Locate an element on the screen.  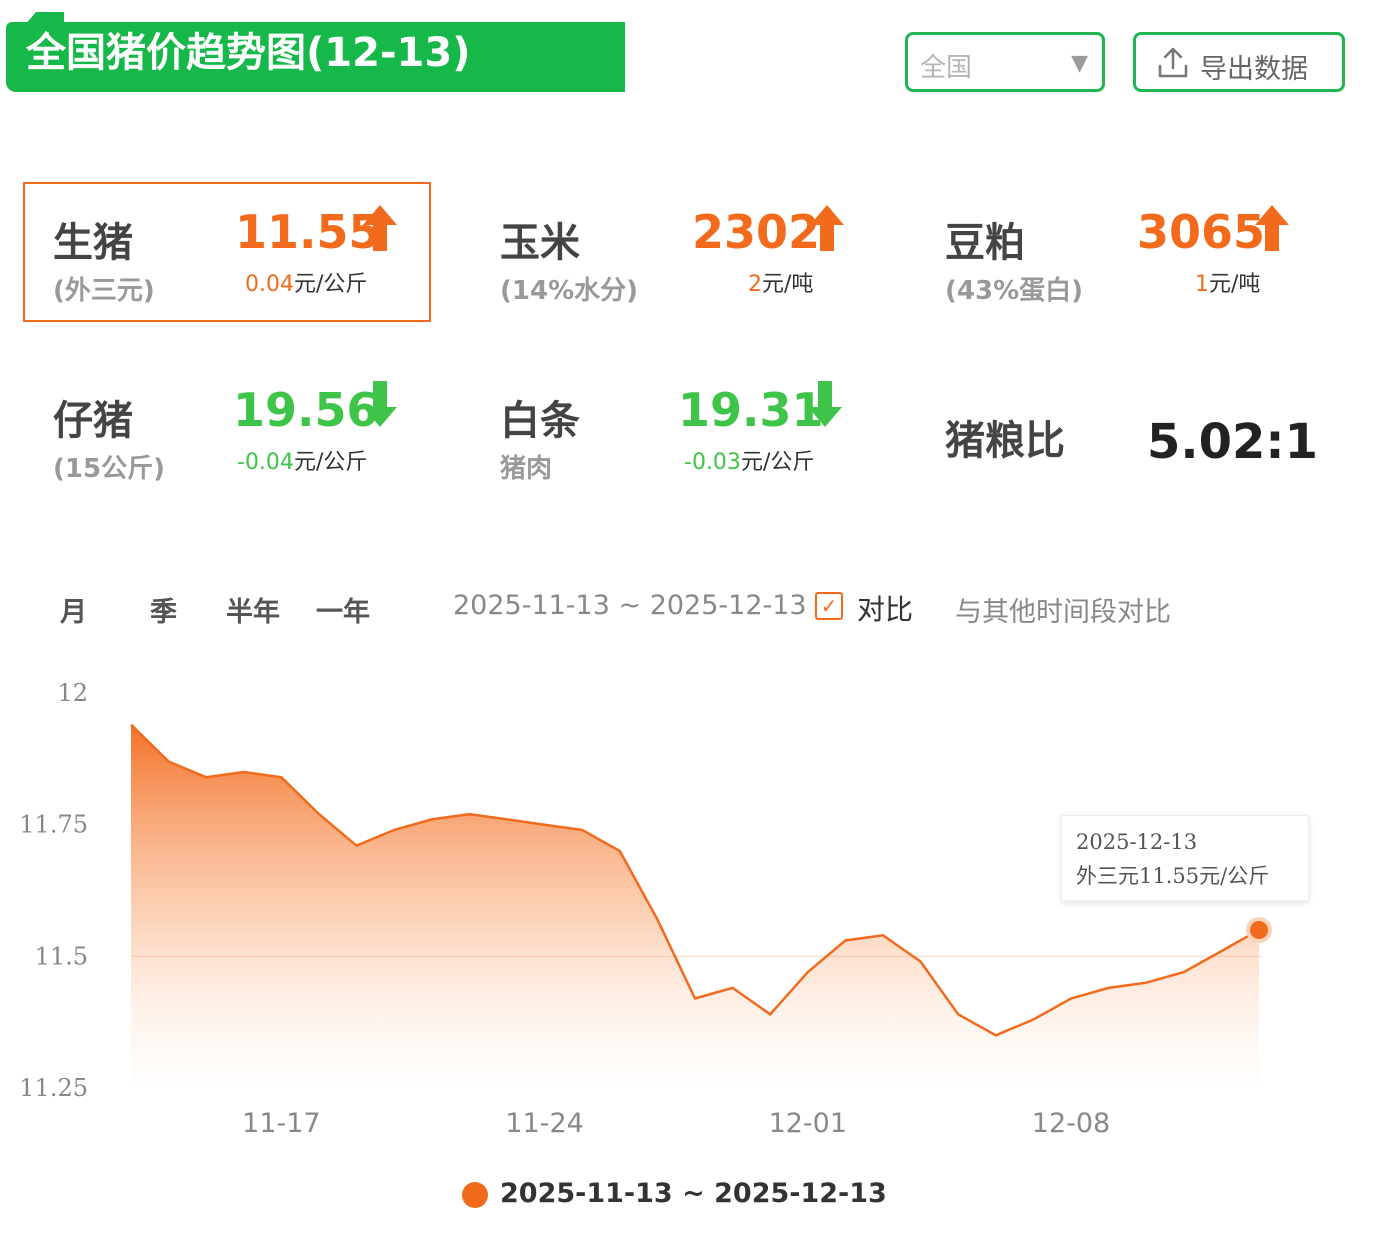
chart-tooltip: 2025-12-13 外三元11.55元/公斤 is located at coordinates (1185, 858).